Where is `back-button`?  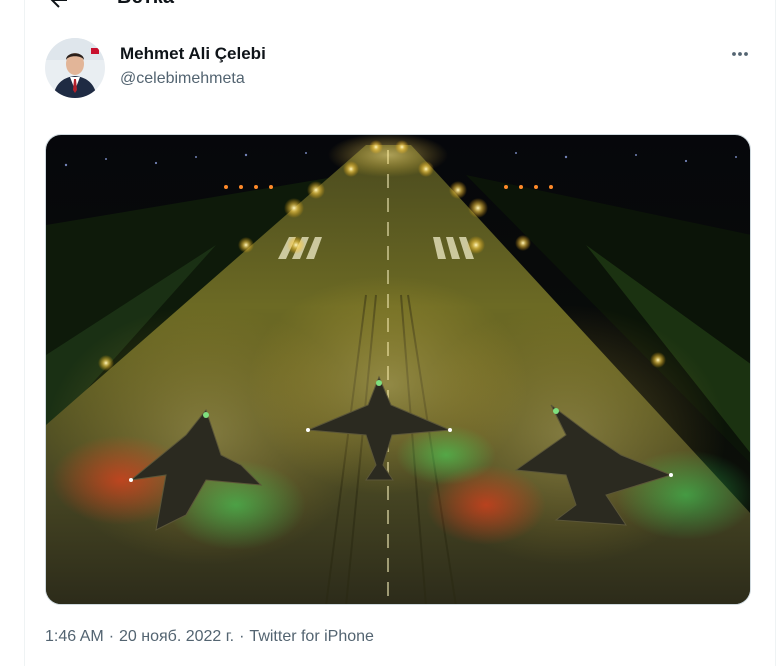
back-button is located at coordinates (59, 6).